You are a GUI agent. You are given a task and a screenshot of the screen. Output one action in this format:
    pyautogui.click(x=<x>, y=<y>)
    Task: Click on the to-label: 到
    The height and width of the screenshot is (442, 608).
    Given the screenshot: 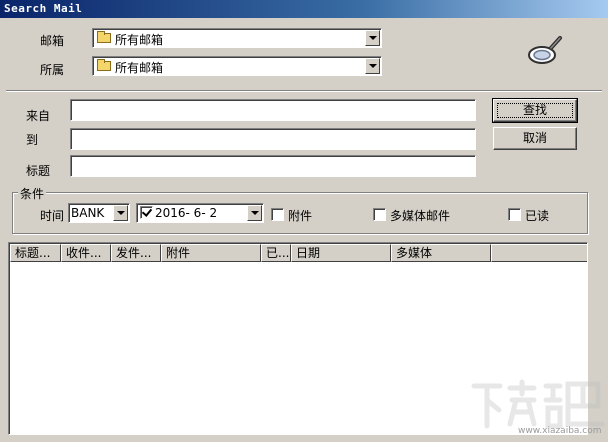 What is the action you would take?
    pyautogui.click(x=32, y=140)
    